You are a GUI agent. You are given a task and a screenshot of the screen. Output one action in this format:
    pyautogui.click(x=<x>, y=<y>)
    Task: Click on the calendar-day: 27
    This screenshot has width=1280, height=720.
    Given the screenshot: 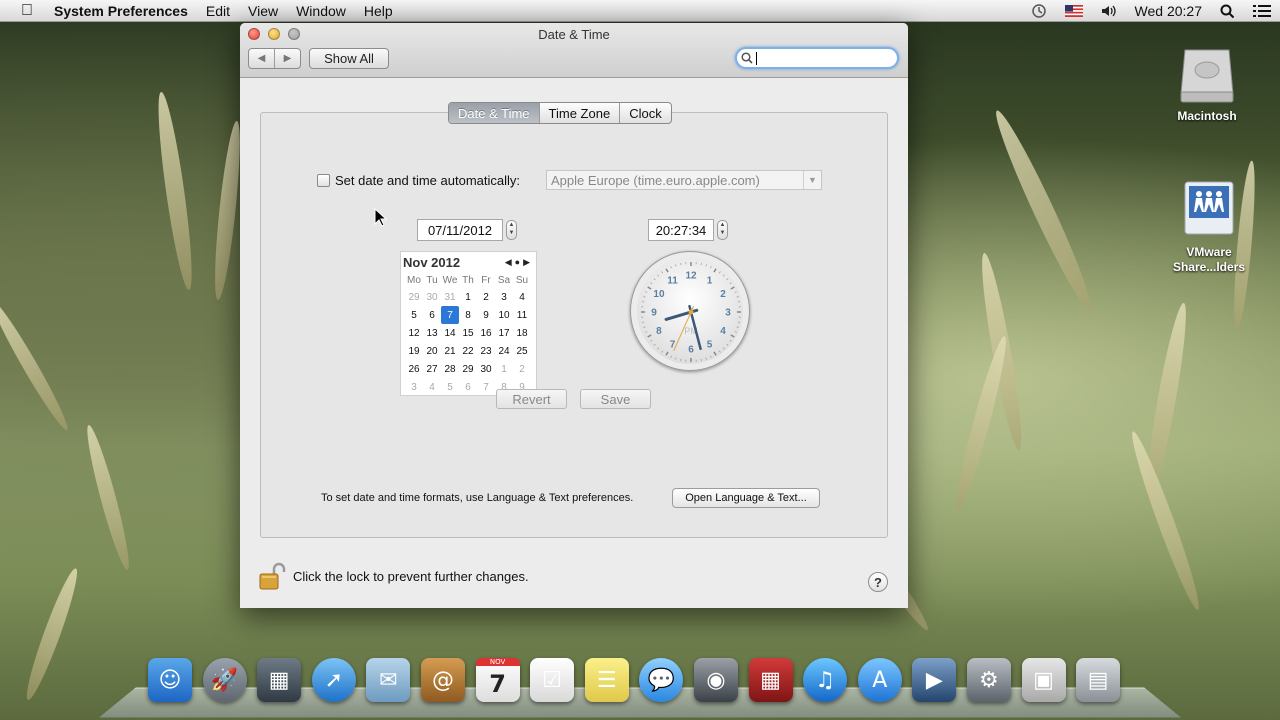 What is the action you would take?
    pyautogui.click(x=432, y=369)
    